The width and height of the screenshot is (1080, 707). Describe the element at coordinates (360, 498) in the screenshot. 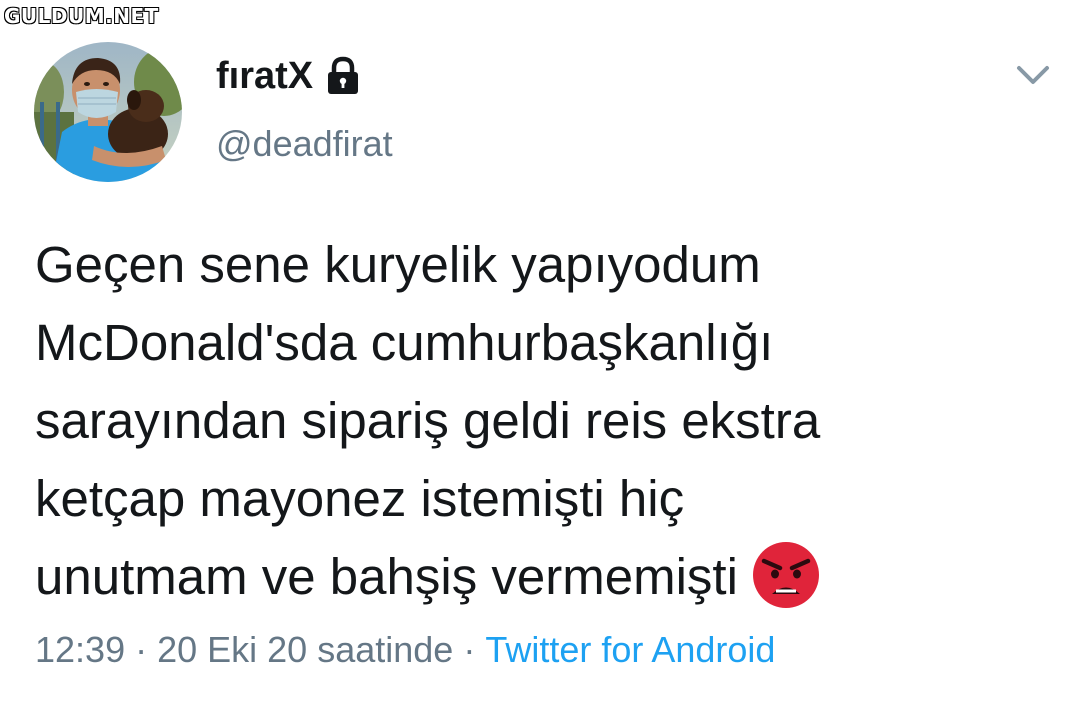

I see `tweet-text-line: ketçap mayonez istemişti hiç` at that location.